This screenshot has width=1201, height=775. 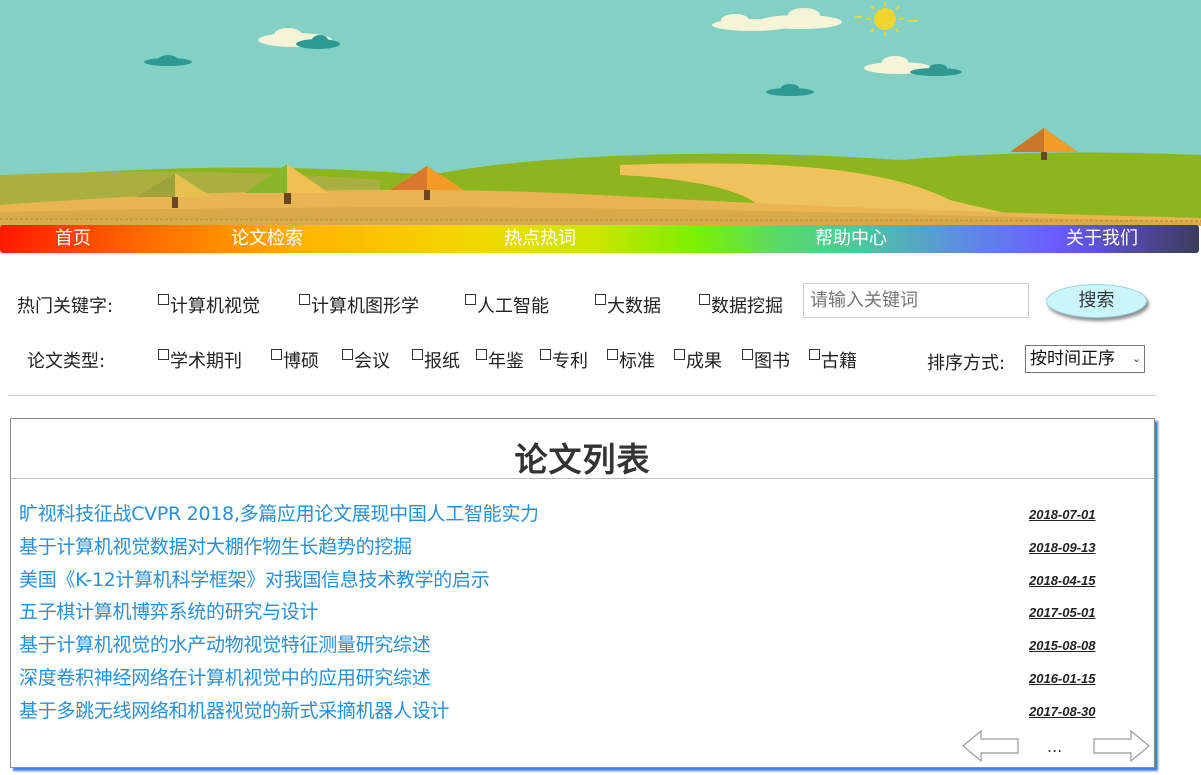 What do you see at coordinates (1062, 645) in the screenshot?
I see `paper-date: 2015-08-08` at bounding box center [1062, 645].